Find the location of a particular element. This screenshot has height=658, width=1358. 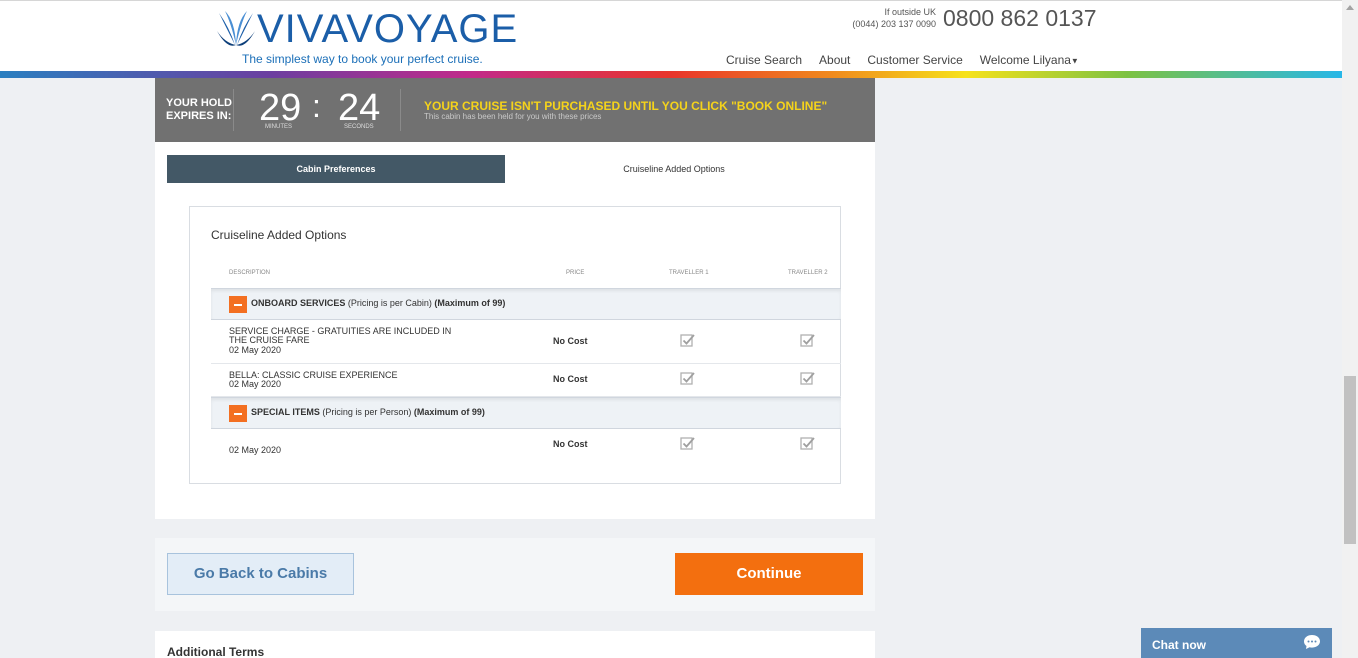

user-welcome: Welcome Lilyana is located at coordinates (1025, 60).